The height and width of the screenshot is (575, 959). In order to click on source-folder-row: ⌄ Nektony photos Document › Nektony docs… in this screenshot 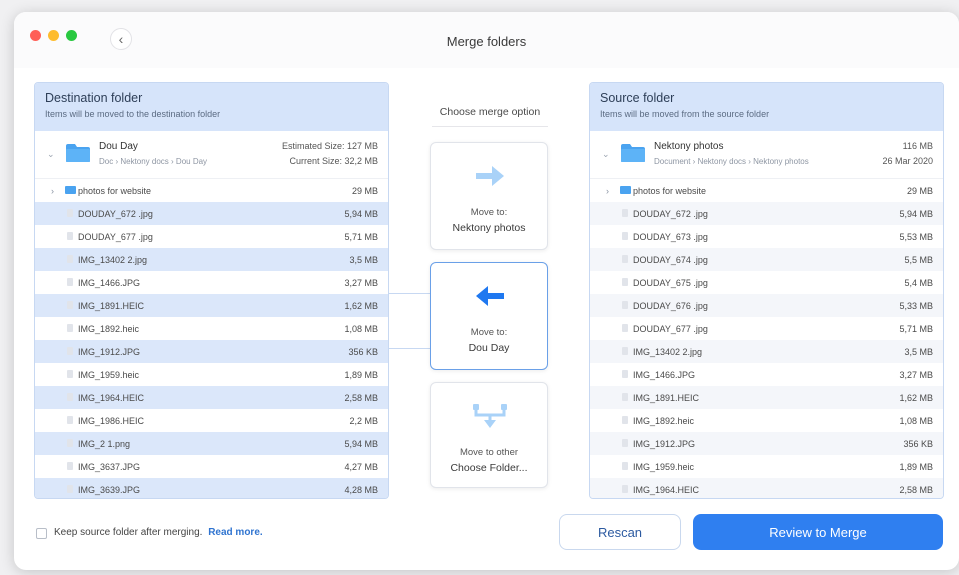, I will do `click(766, 155)`.